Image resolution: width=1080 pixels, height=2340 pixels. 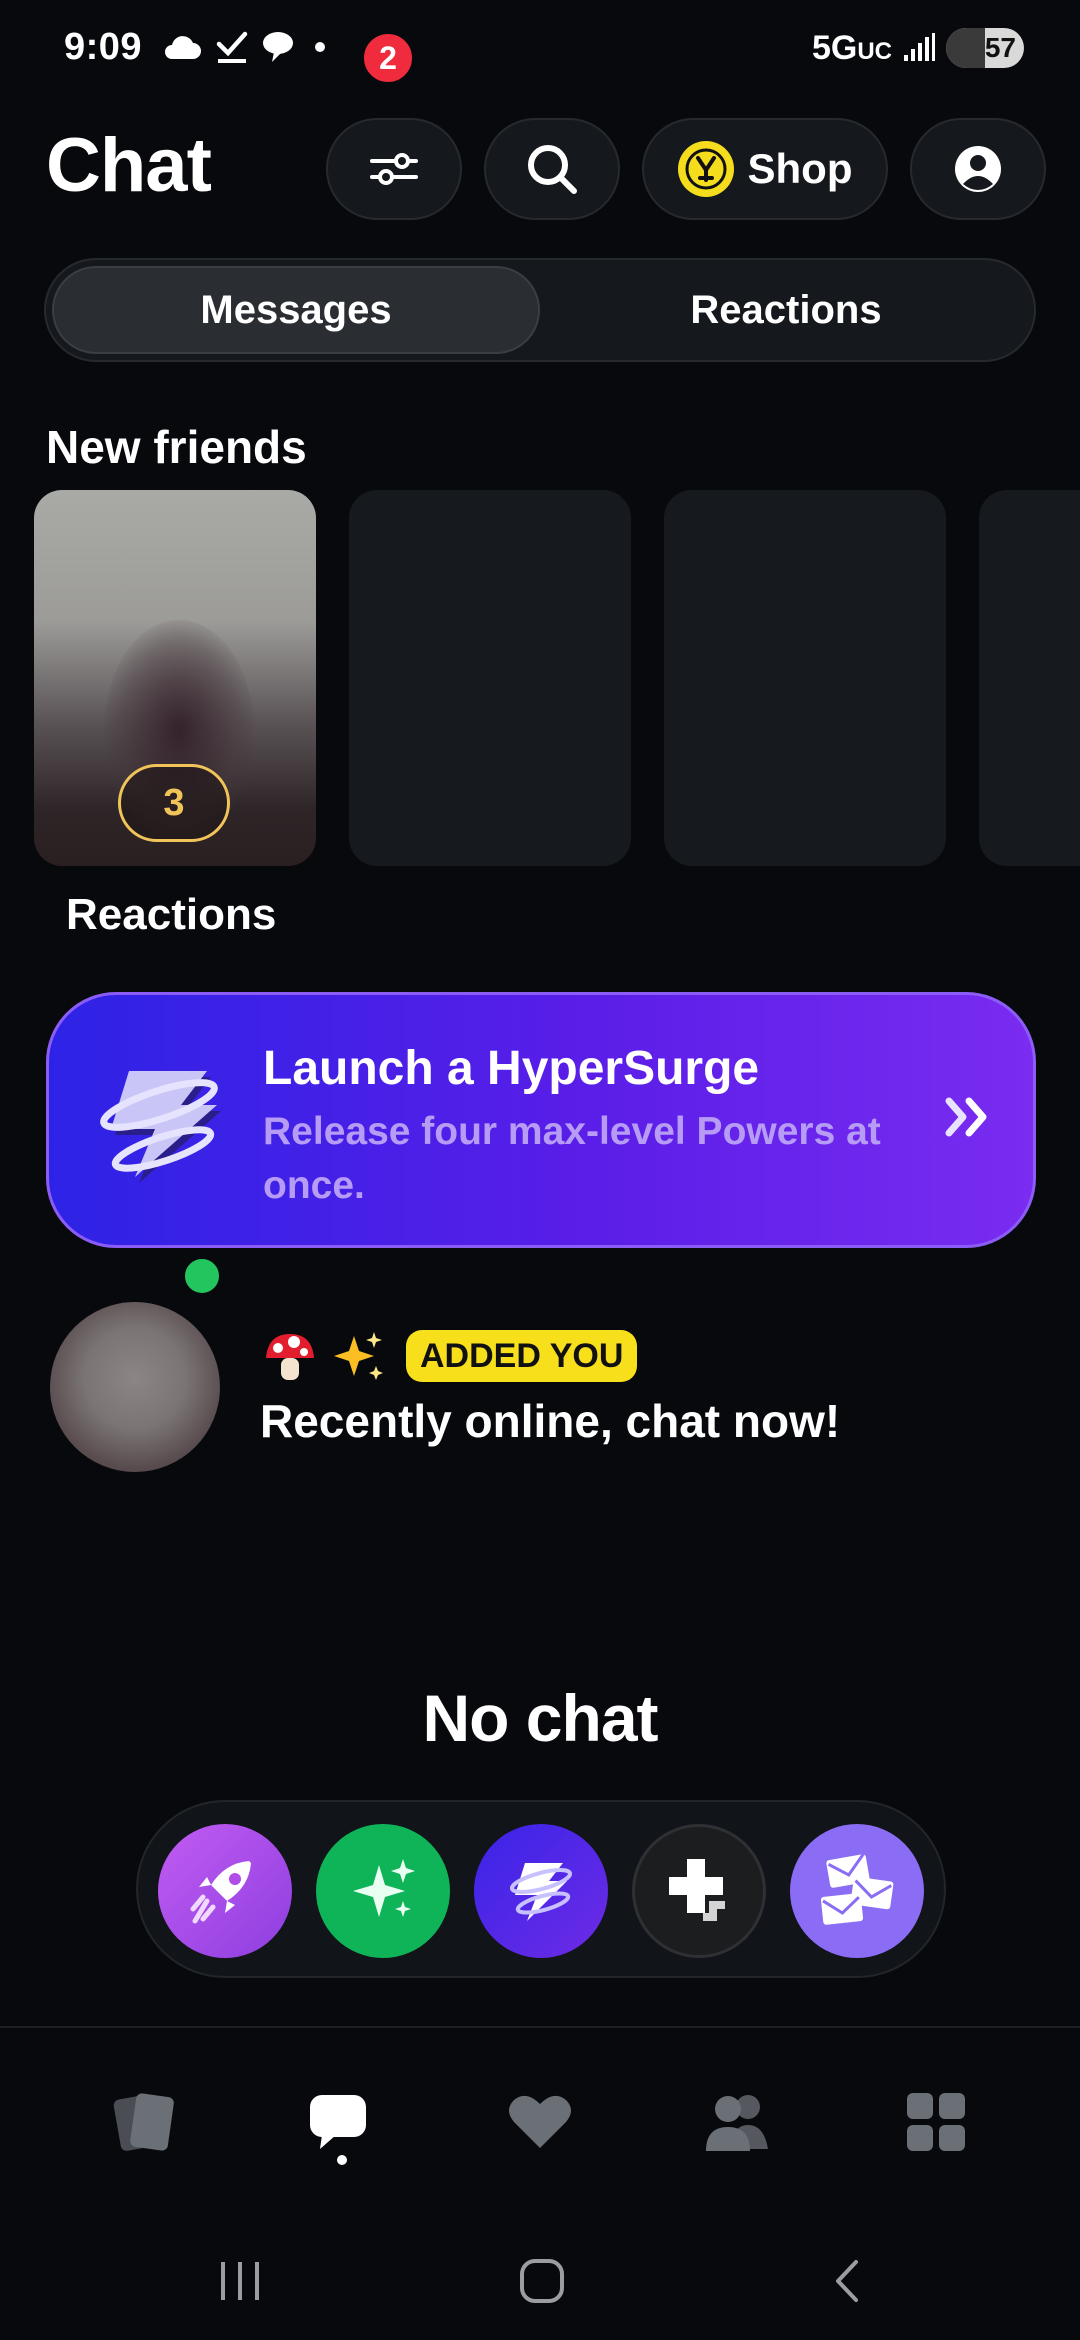 What do you see at coordinates (202, 1276) in the screenshot?
I see `online-status-dot` at bounding box center [202, 1276].